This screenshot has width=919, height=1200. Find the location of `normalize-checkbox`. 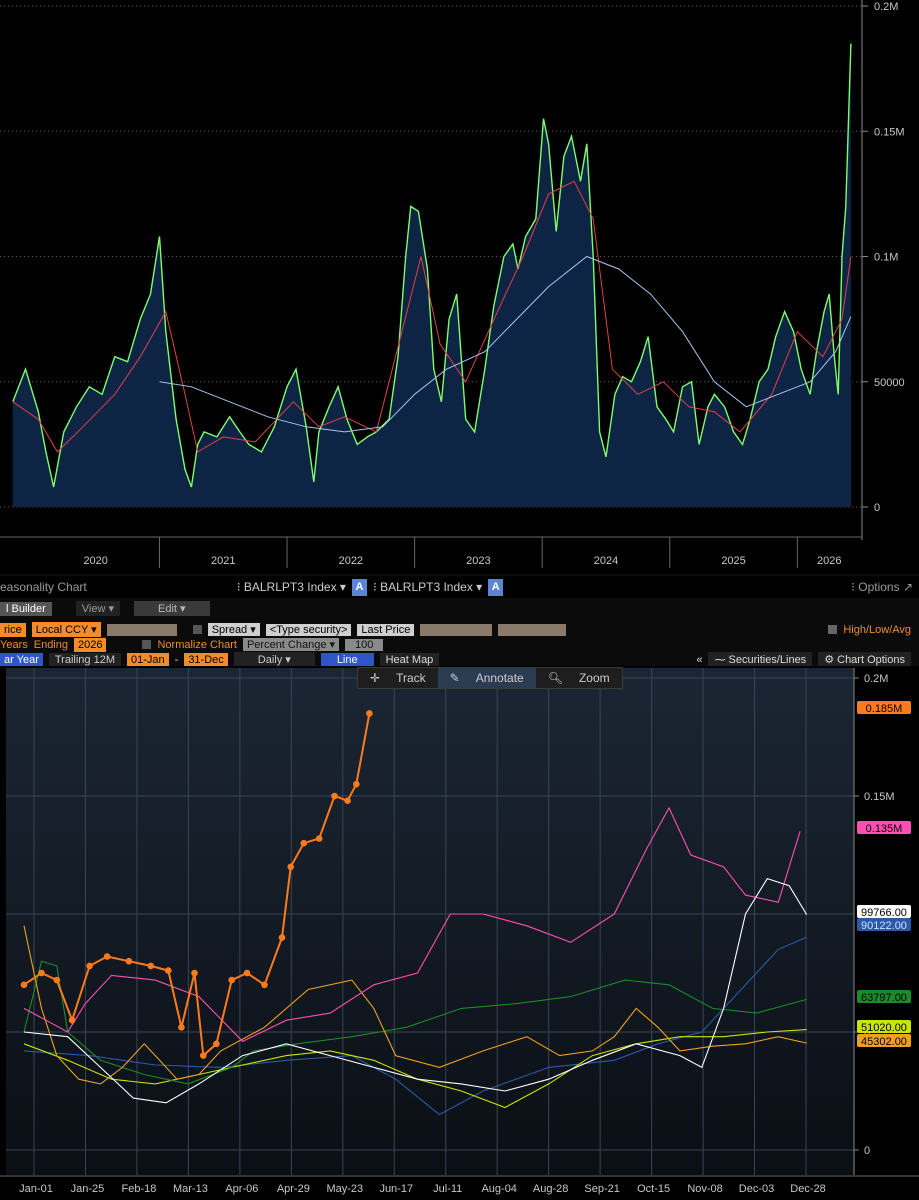

normalize-checkbox is located at coordinates (147, 644).